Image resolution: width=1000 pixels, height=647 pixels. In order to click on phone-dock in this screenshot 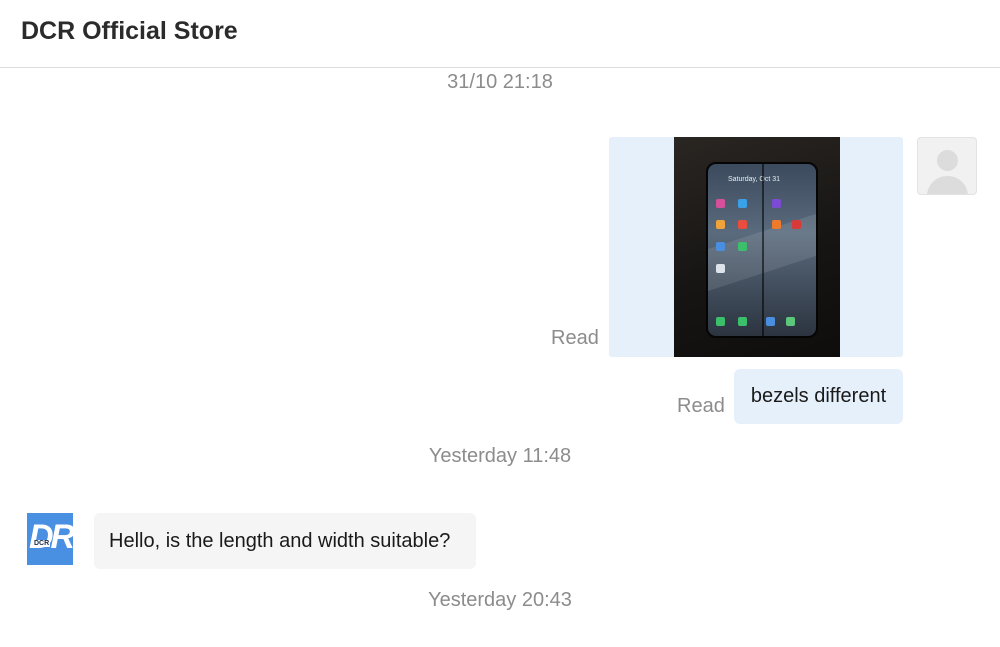, I will do `click(764, 322)`.